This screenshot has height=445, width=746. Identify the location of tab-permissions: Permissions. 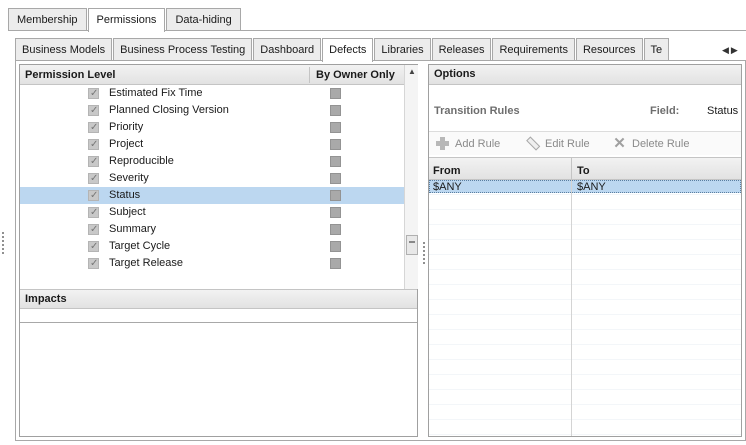
(126, 20).